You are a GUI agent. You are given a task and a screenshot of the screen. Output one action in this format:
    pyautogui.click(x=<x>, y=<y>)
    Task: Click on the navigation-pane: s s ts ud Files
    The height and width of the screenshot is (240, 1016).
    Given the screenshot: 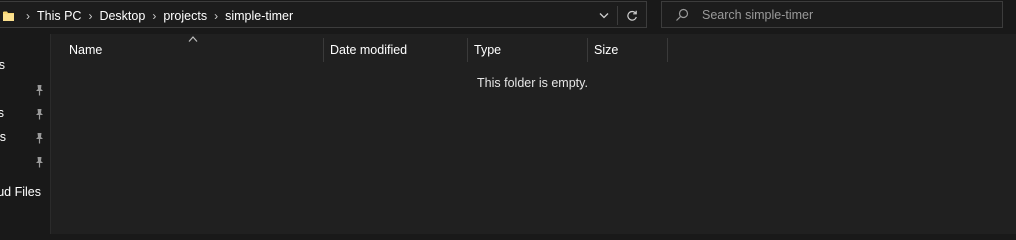 What is the action you would take?
    pyautogui.click(x=25, y=134)
    